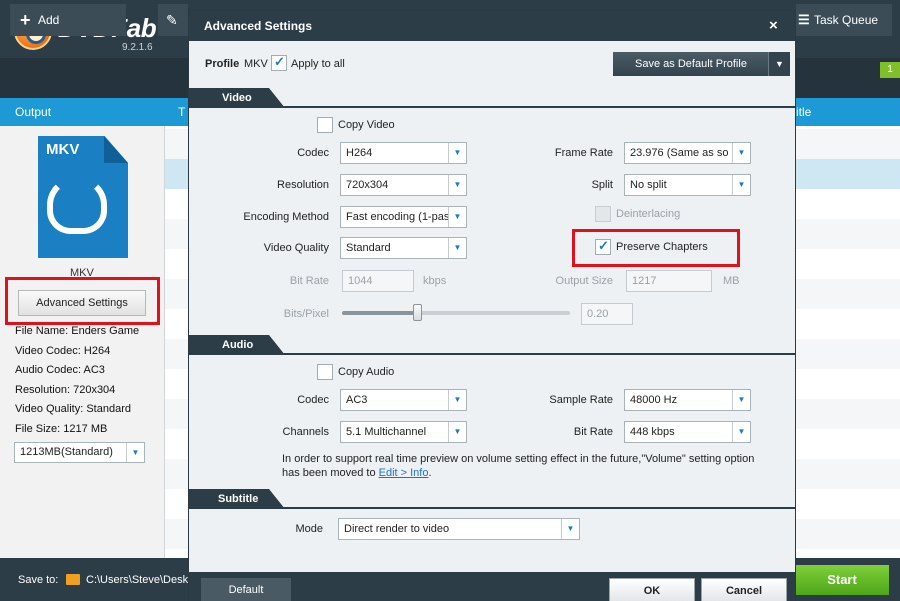  What do you see at coordinates (403, 248) in the screenshot?
I see `video-quality-select: Standard ▼` at bounding box center [403, 248].